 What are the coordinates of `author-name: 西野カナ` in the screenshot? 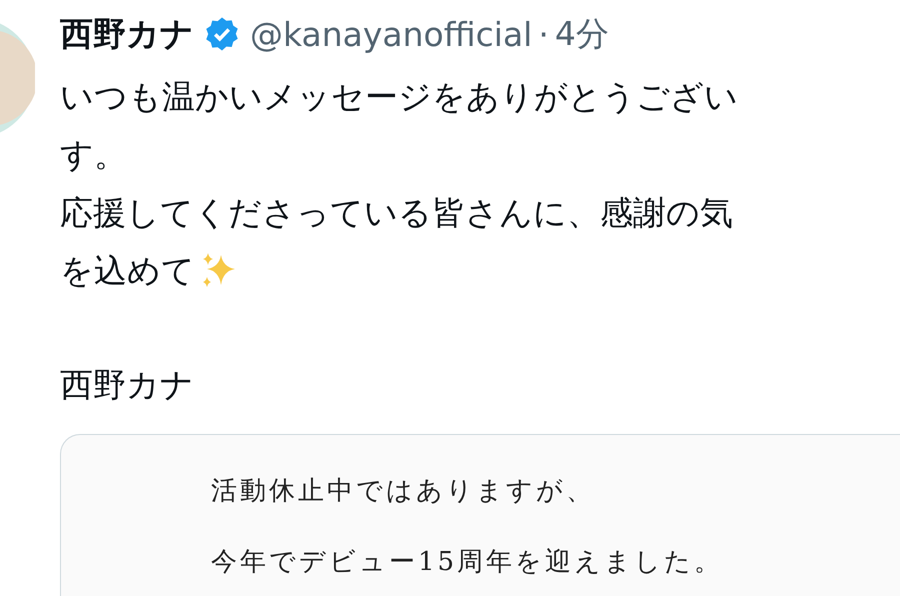 It's located at (127, 34).